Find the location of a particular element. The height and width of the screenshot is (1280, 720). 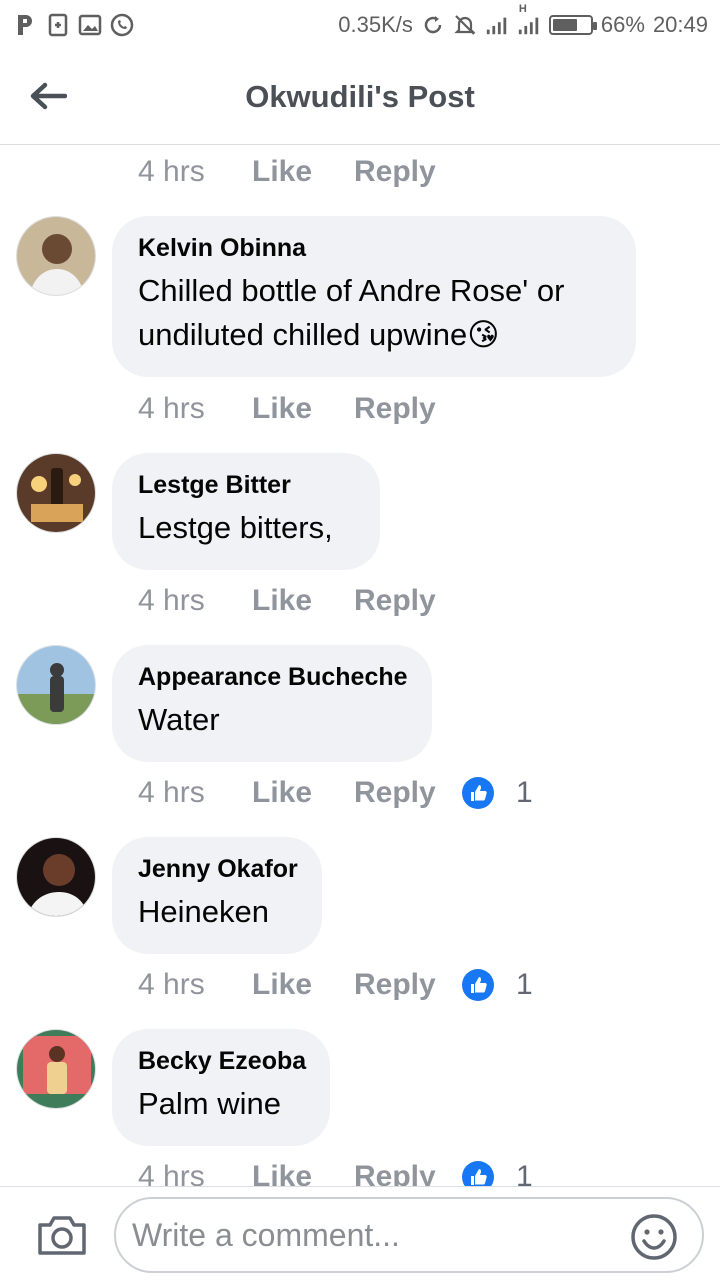

comment-author: Kelvin Obinna is located at coordinates (374, 248).